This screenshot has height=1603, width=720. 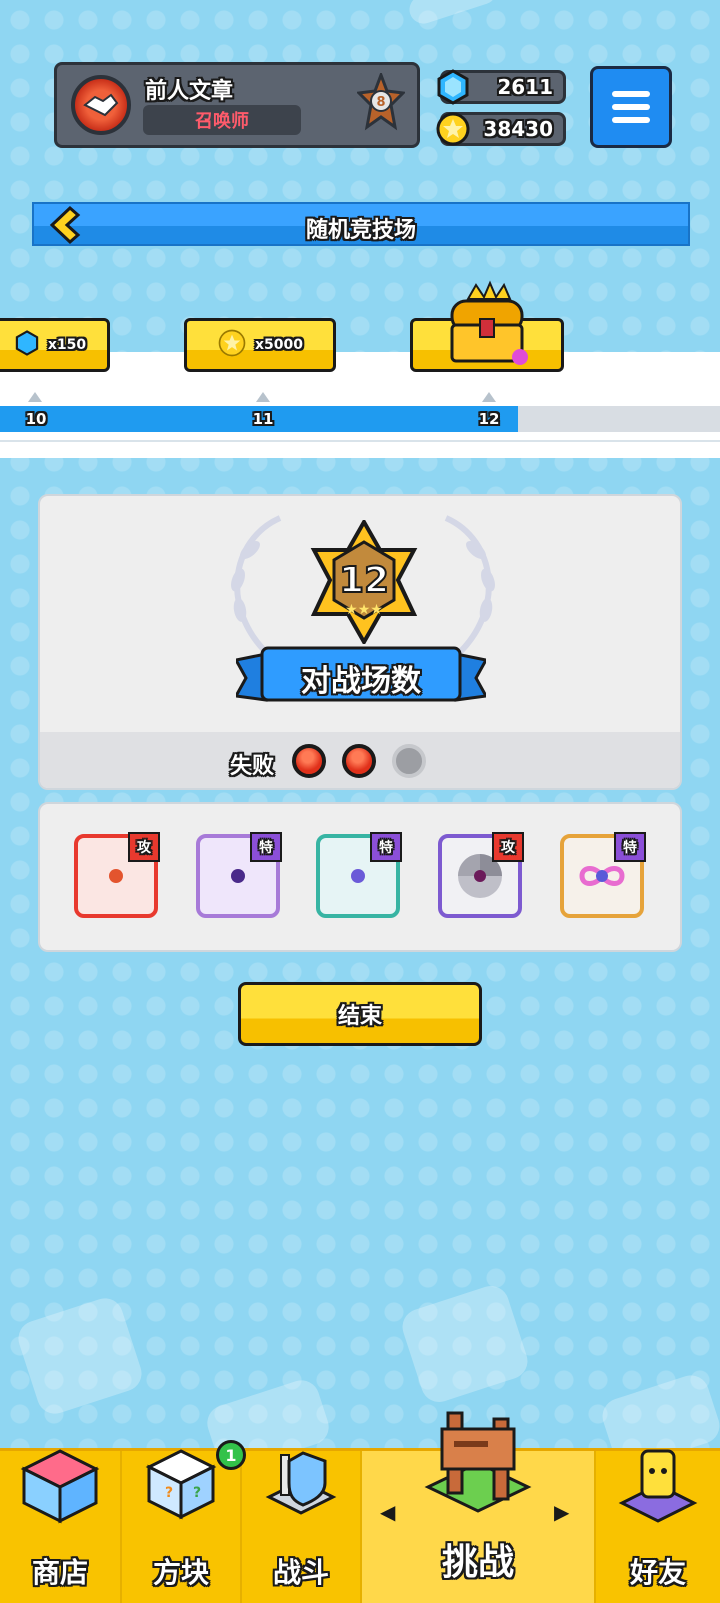 I want to click on gem-counter: 2611, so click(x=501, y=87).